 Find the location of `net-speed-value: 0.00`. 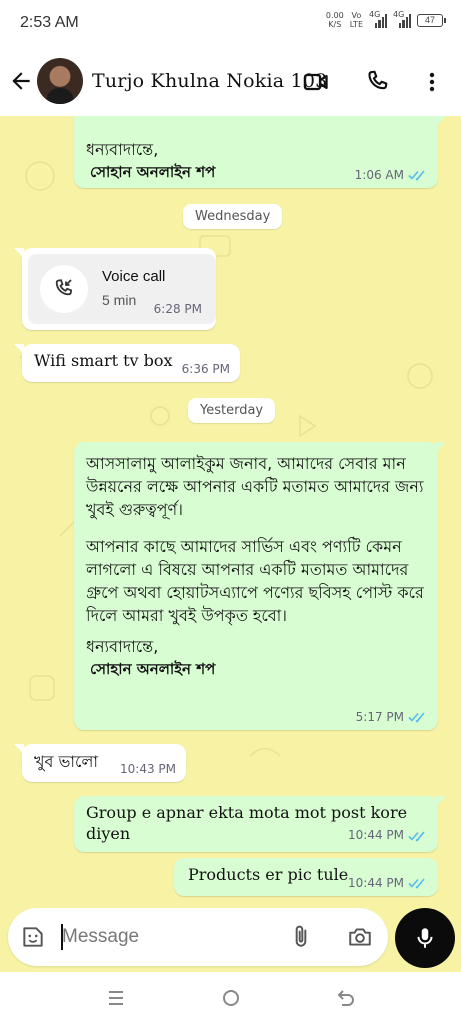

net-speed-value: 0.00 is located at coordinates (334, 15).